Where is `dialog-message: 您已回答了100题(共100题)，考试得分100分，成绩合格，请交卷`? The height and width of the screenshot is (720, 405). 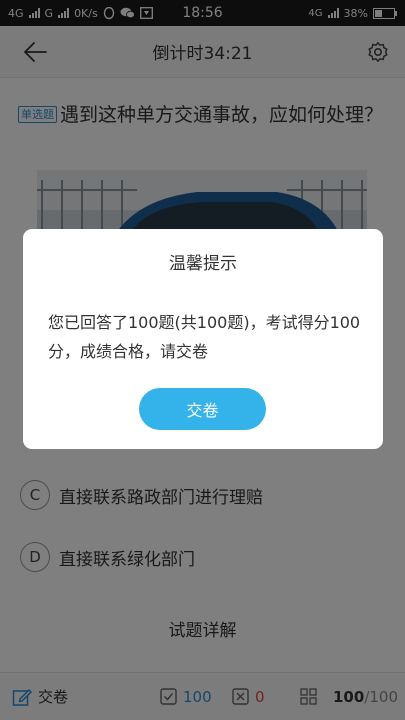
dialog-message: 您已回答了100题(共100题)，考试得分100分，成绩合格，请交卷 is located at coordinates (204, 337).